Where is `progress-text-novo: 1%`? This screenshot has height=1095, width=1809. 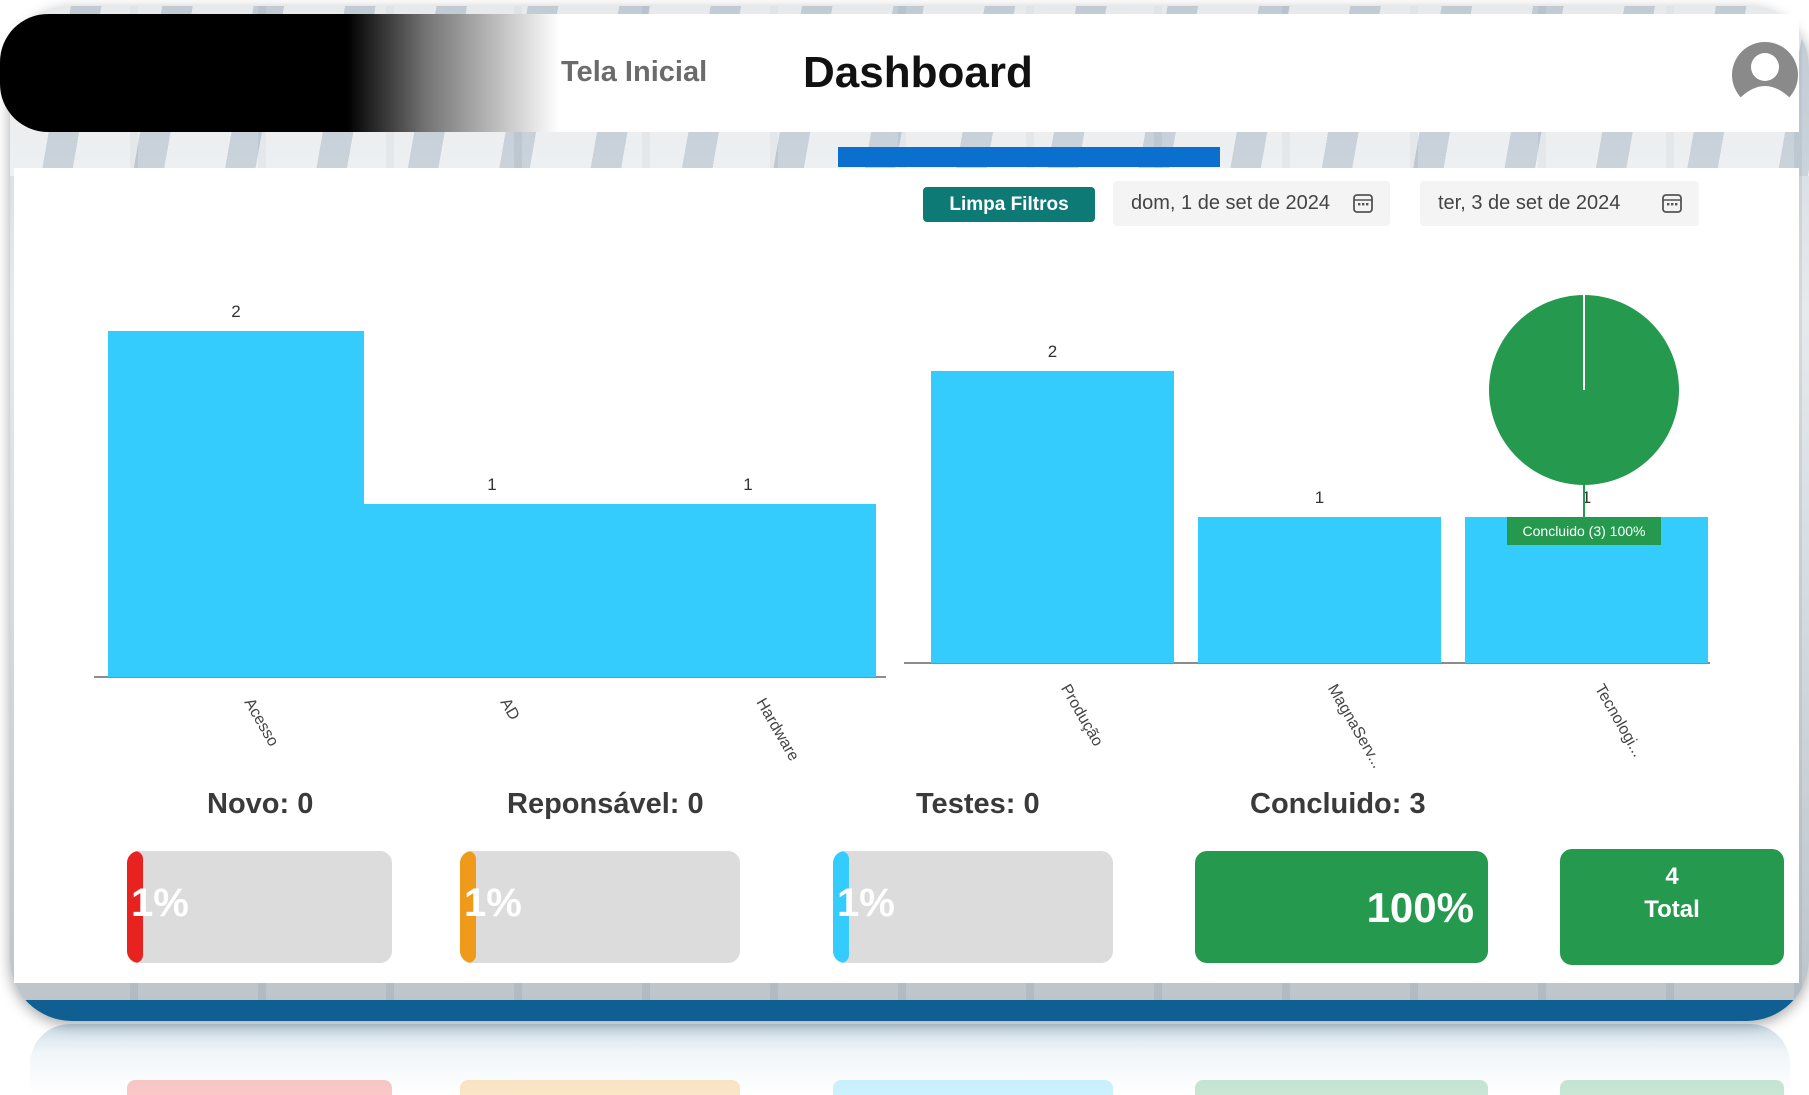 progress-text-novo: 1% is located at coordinates (160, 903).